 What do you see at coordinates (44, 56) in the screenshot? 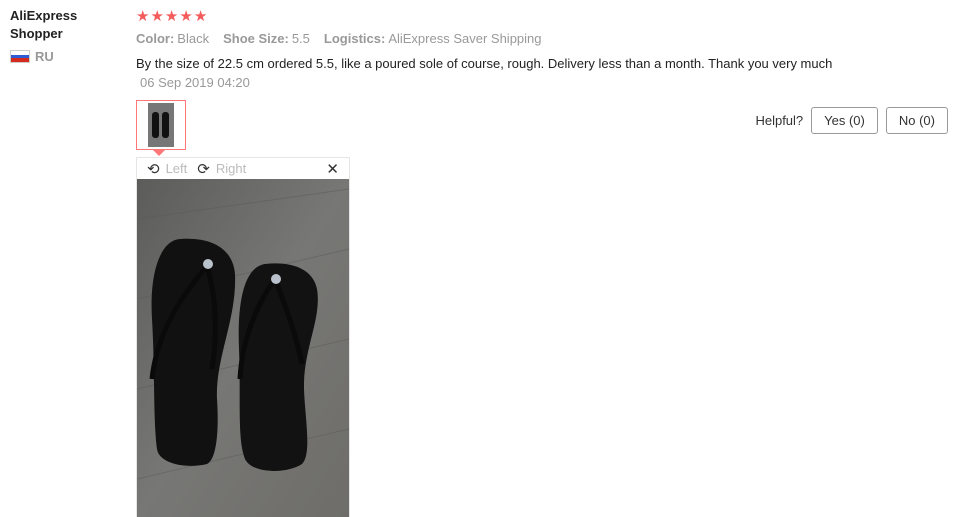
I see `country-code: RU` at bounding box center [44, 56].